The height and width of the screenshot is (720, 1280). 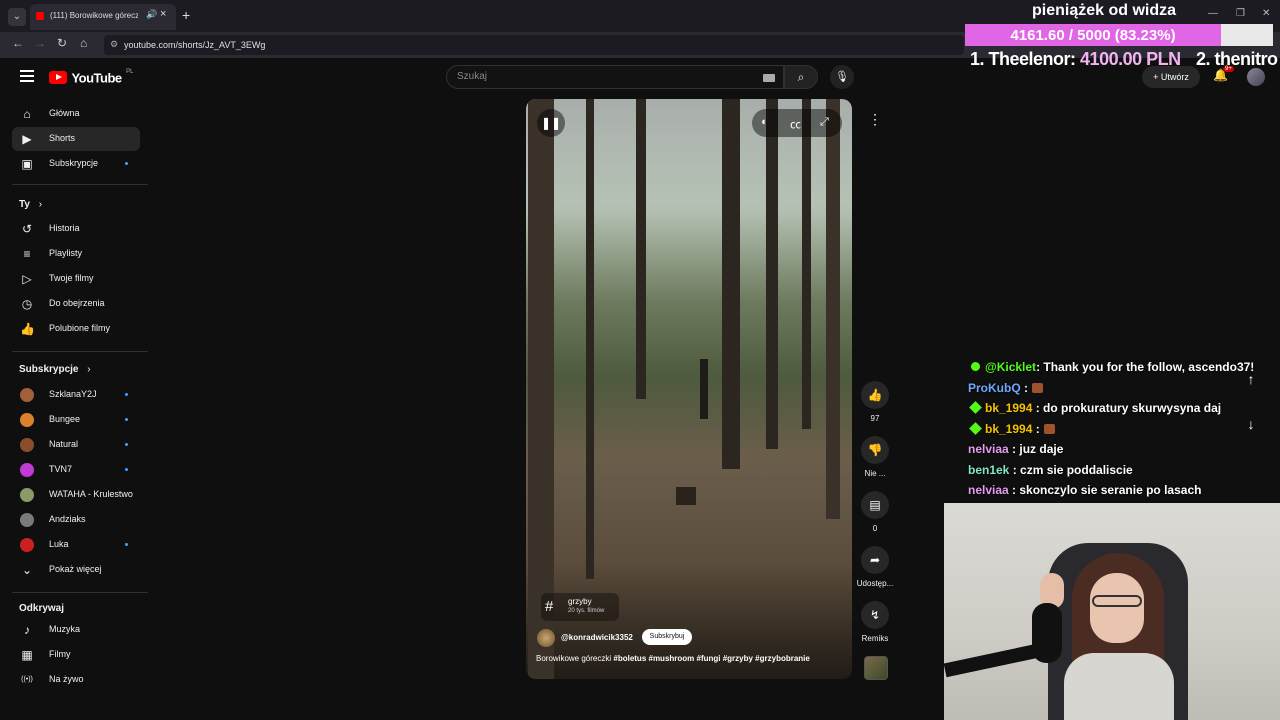 What do you see at coordinates (769, 78) in the screenshot?
I see `keyboard-icon` at bounding box center [769, 78].